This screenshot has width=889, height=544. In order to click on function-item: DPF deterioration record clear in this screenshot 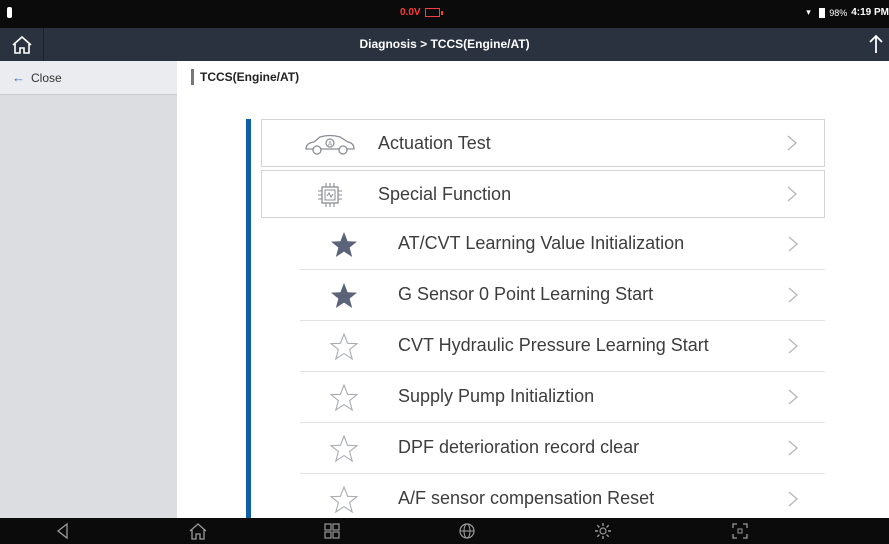, I will do `click(562, 448)`.